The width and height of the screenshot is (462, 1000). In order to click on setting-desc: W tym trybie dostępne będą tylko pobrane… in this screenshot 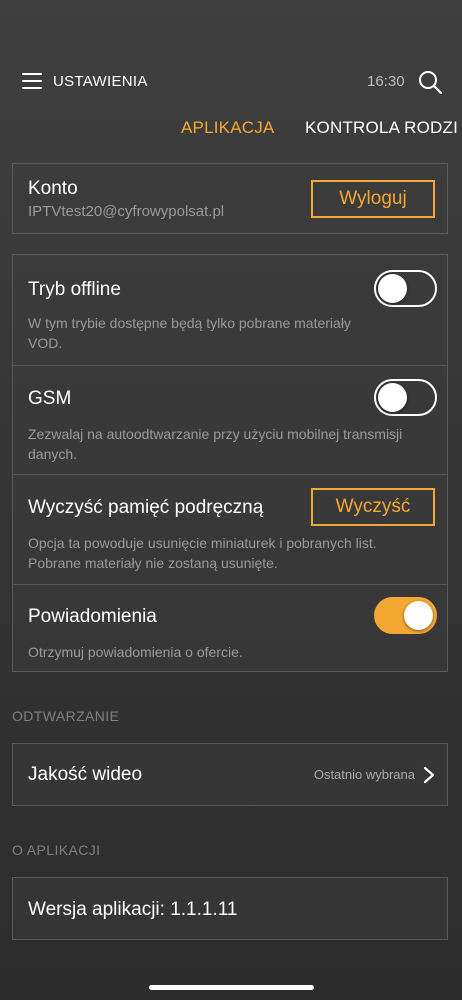, I will do `click(189, 333)`.